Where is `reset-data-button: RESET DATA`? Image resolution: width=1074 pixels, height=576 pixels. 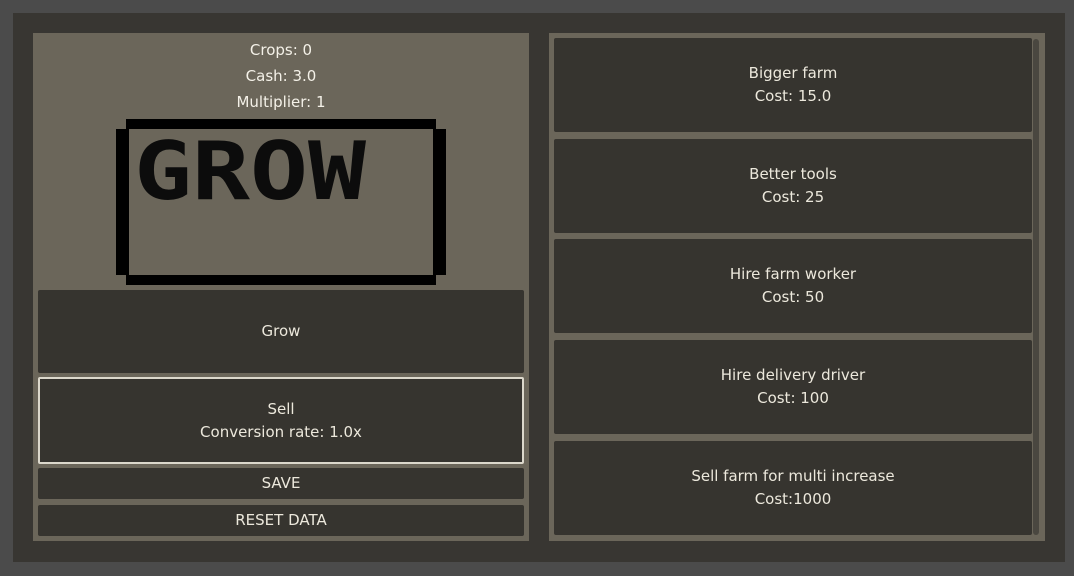 reset-data-button: RESET DATA is located at coordinates (281, 520).